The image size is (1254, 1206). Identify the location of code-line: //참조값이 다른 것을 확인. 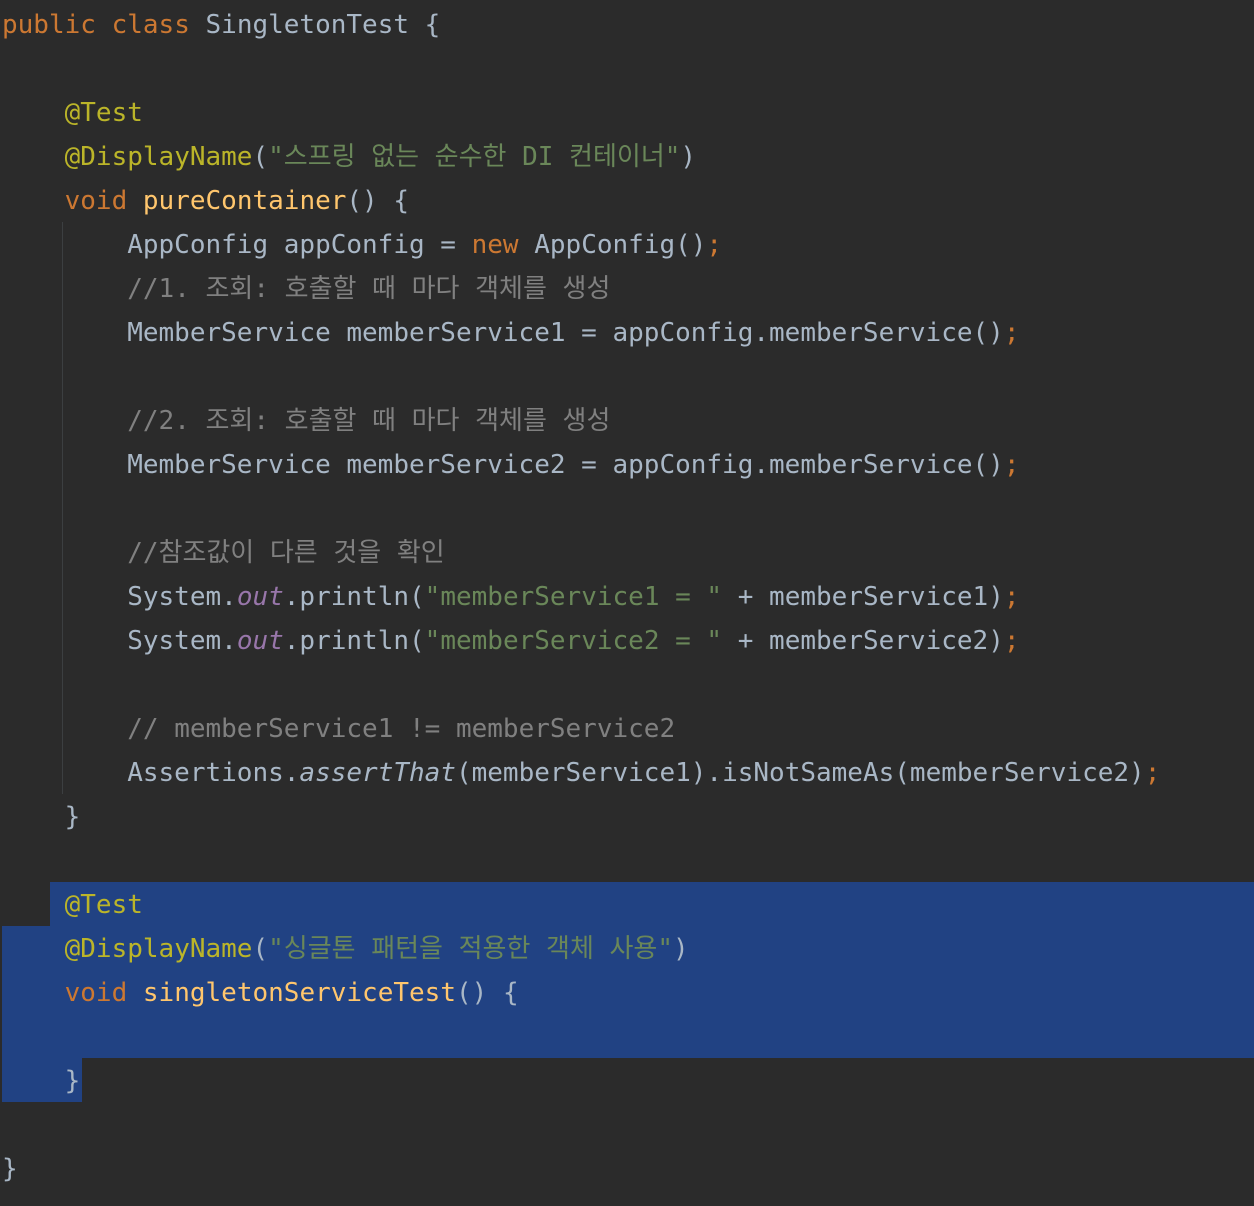
(223, 553).